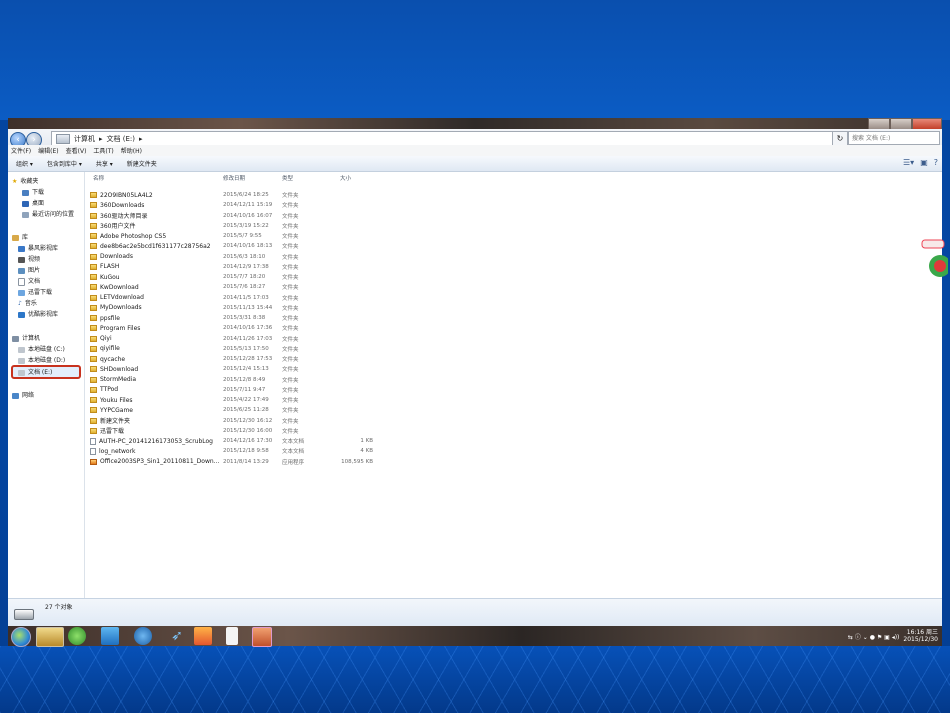 Image resolution: width=950 pixels, height=713 pixels. Describe the element at coordinates (235, 308) in the screenshot. I see `file-row: MyDownloads 2015/11/13 15:44 文件夹` at that location.